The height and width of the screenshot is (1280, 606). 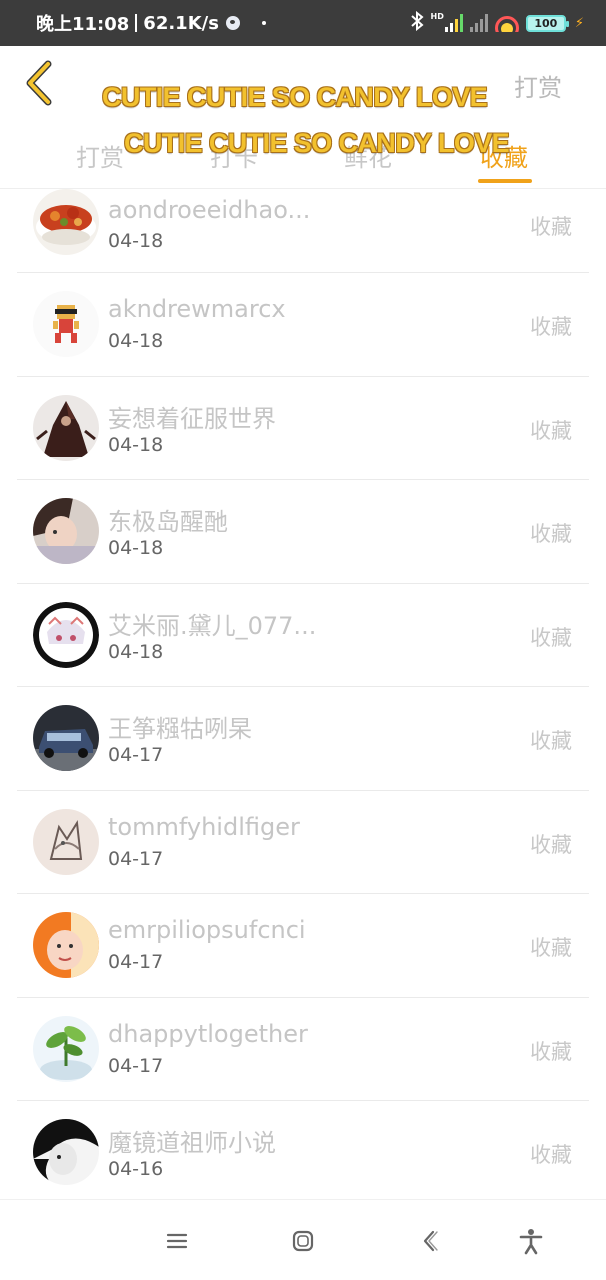 I want to click on bluetooth-icon, so click(x=417, y=23).